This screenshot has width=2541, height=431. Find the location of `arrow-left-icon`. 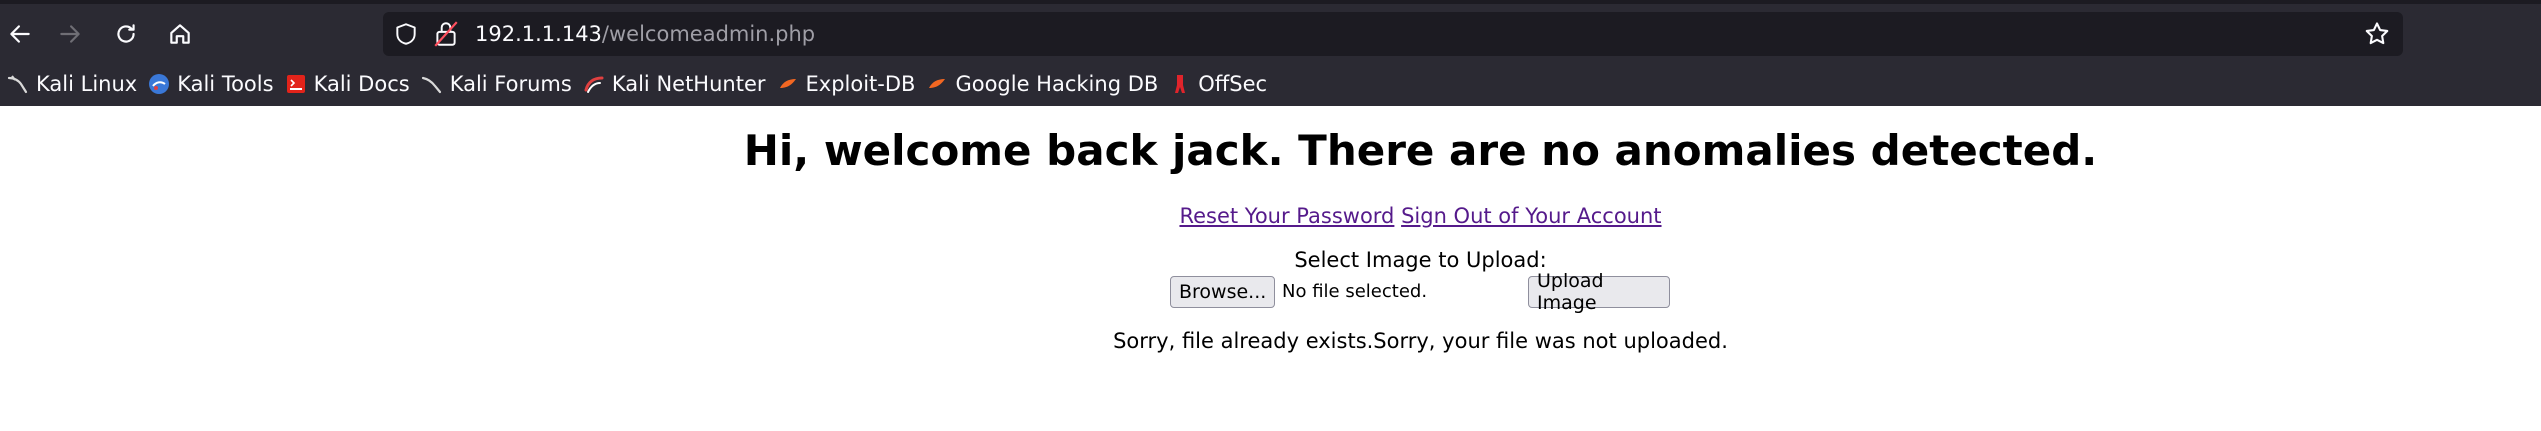

arrow-left-icon is located at coordinates (20, 34).